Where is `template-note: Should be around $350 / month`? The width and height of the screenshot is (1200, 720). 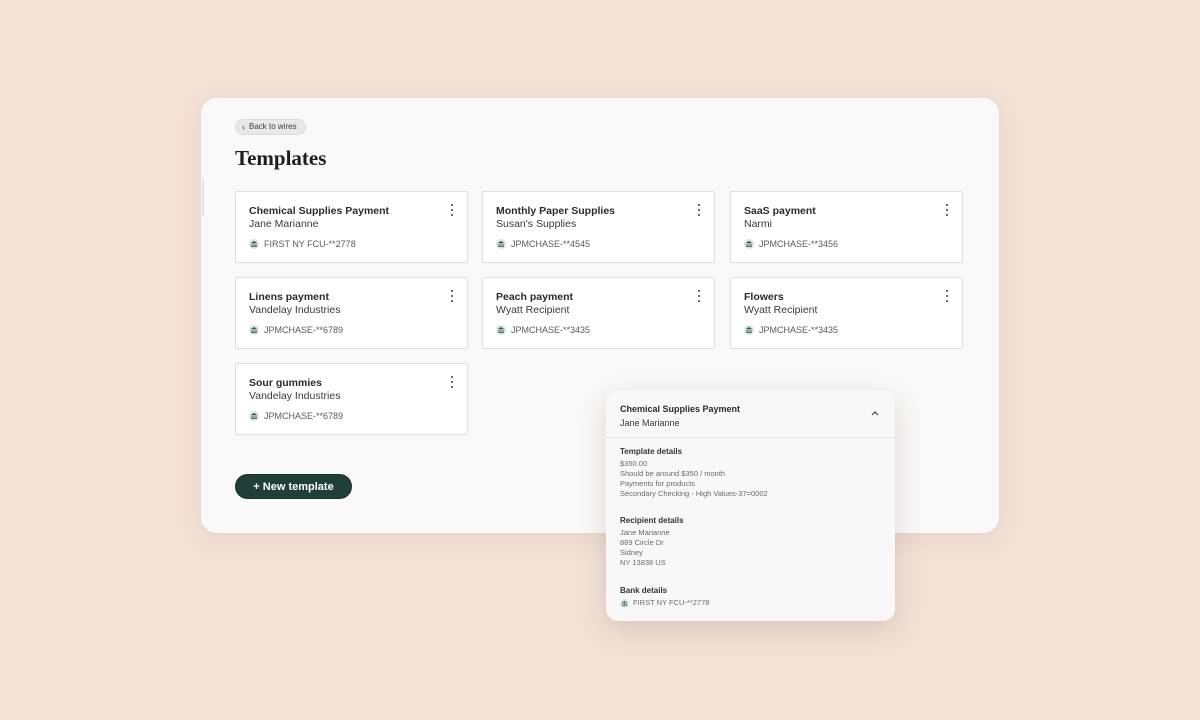 template-note: Should be around $350 / month is located at coordinates (673, 473).